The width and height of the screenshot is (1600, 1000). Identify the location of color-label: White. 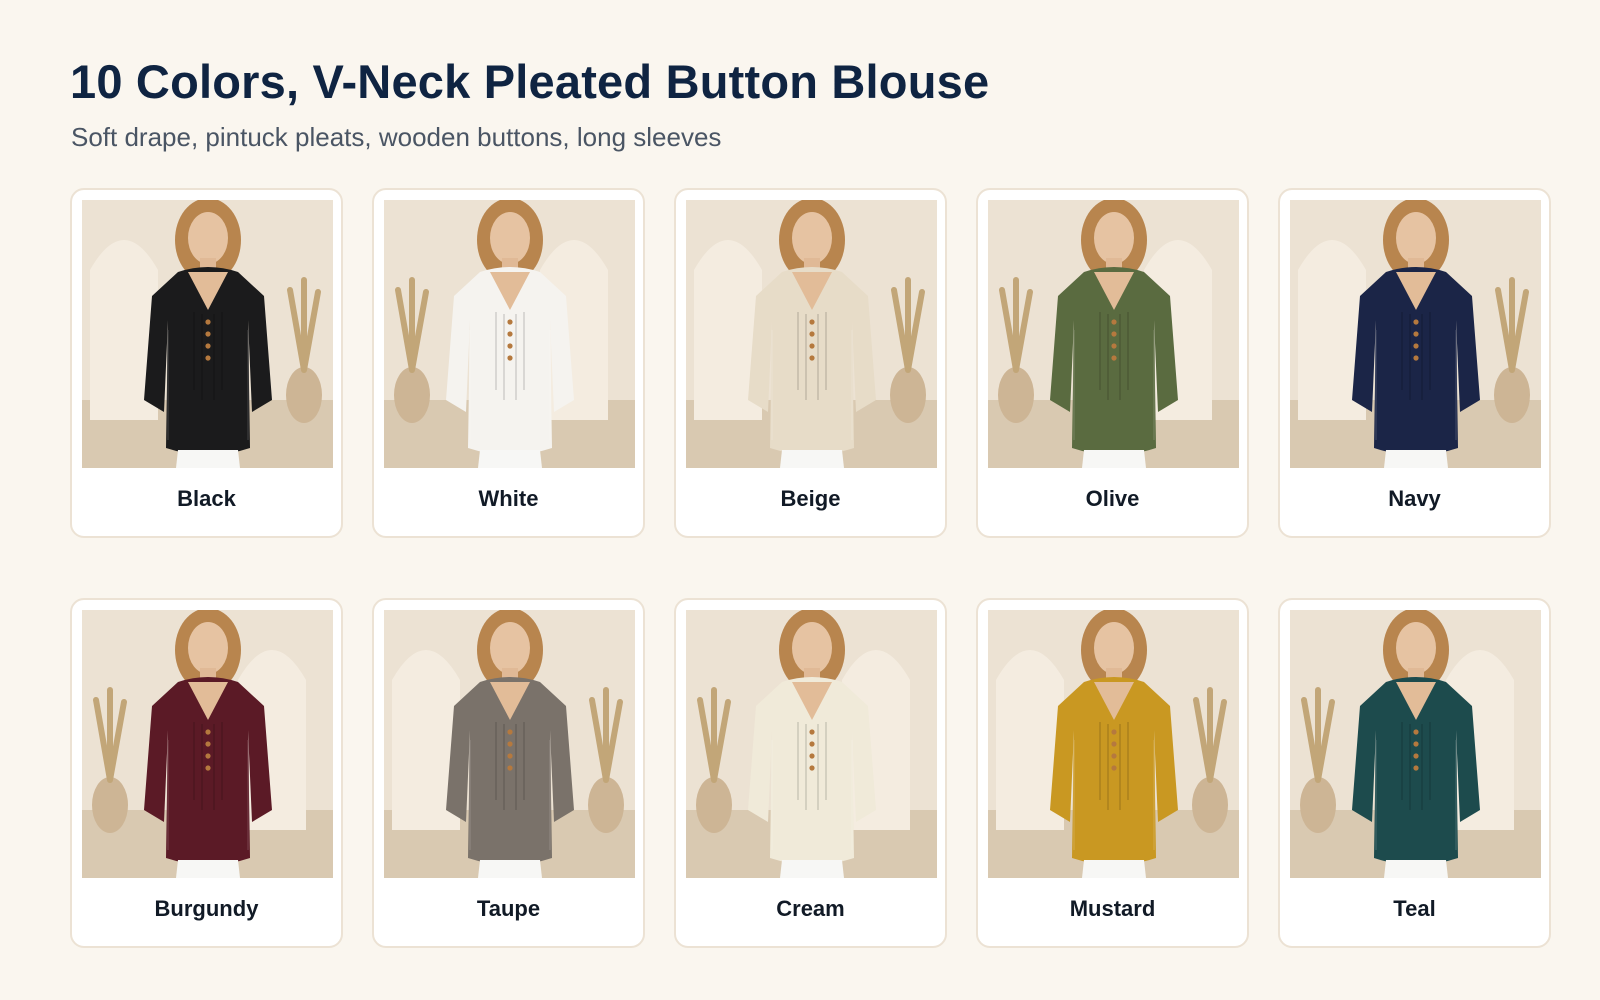
(508, 498).